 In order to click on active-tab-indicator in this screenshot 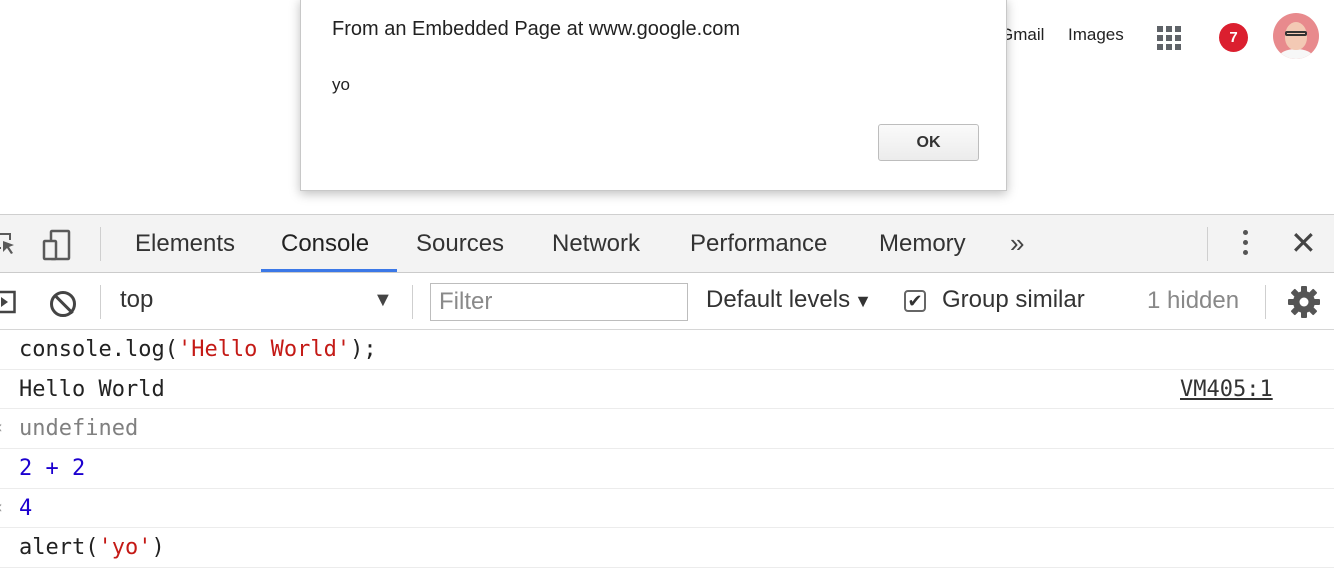, I will do `click(329, 270)`.